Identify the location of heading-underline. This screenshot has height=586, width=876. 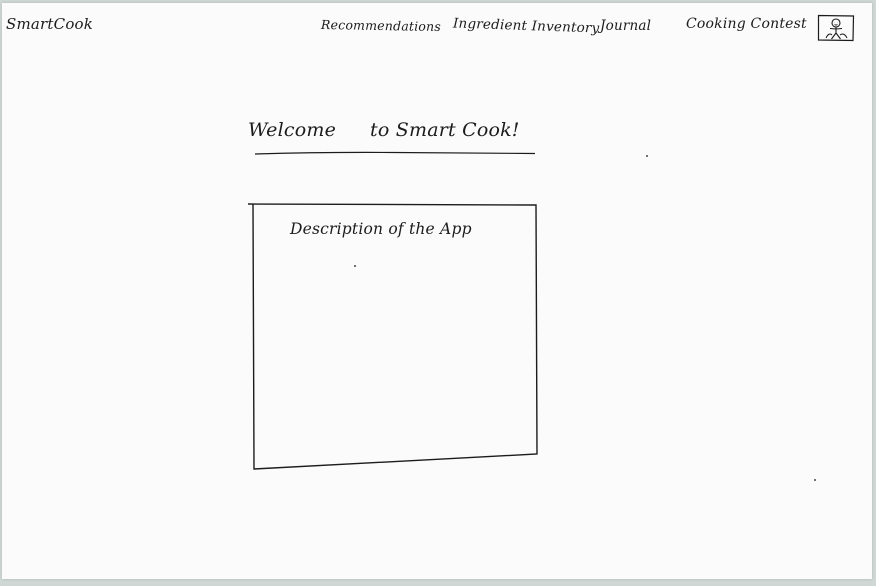
(395, 153).